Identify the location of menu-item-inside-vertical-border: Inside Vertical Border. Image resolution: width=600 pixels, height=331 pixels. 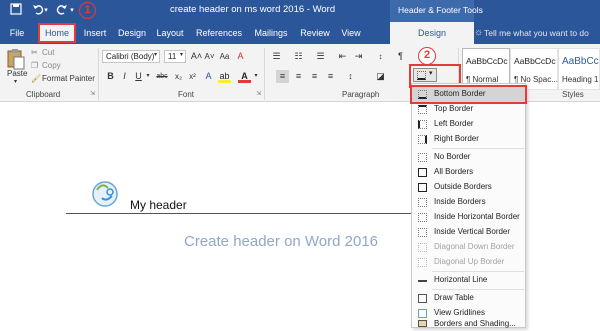
(468, 232).